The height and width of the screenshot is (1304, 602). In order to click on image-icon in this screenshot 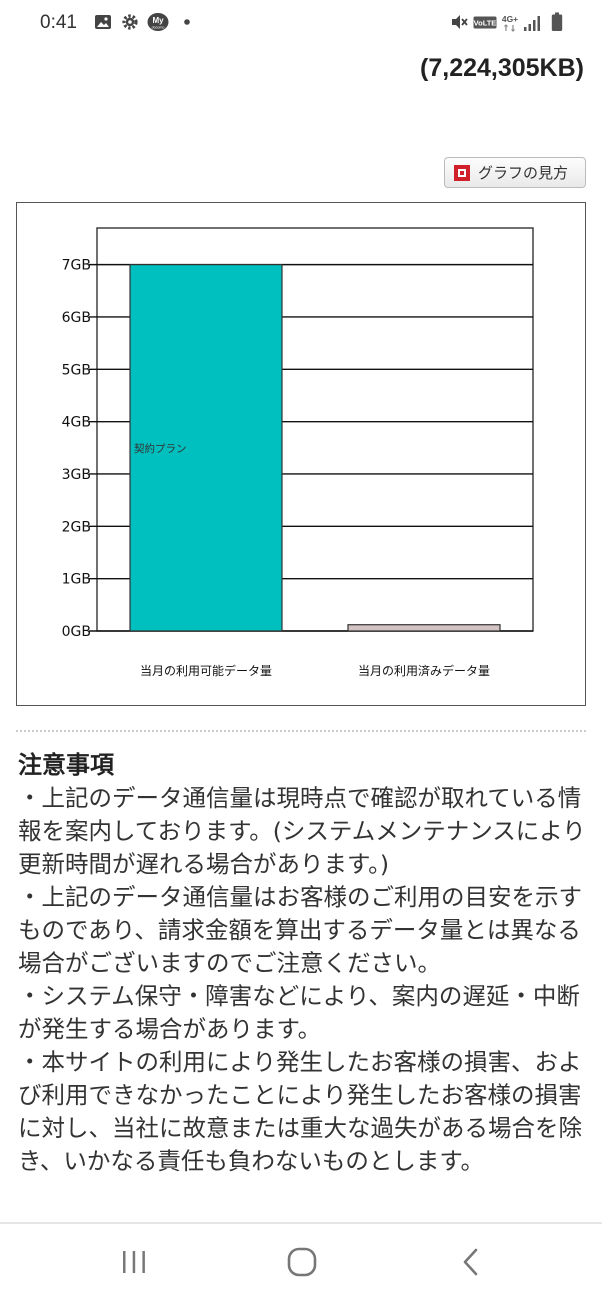, I will do `click(103, 22)`.